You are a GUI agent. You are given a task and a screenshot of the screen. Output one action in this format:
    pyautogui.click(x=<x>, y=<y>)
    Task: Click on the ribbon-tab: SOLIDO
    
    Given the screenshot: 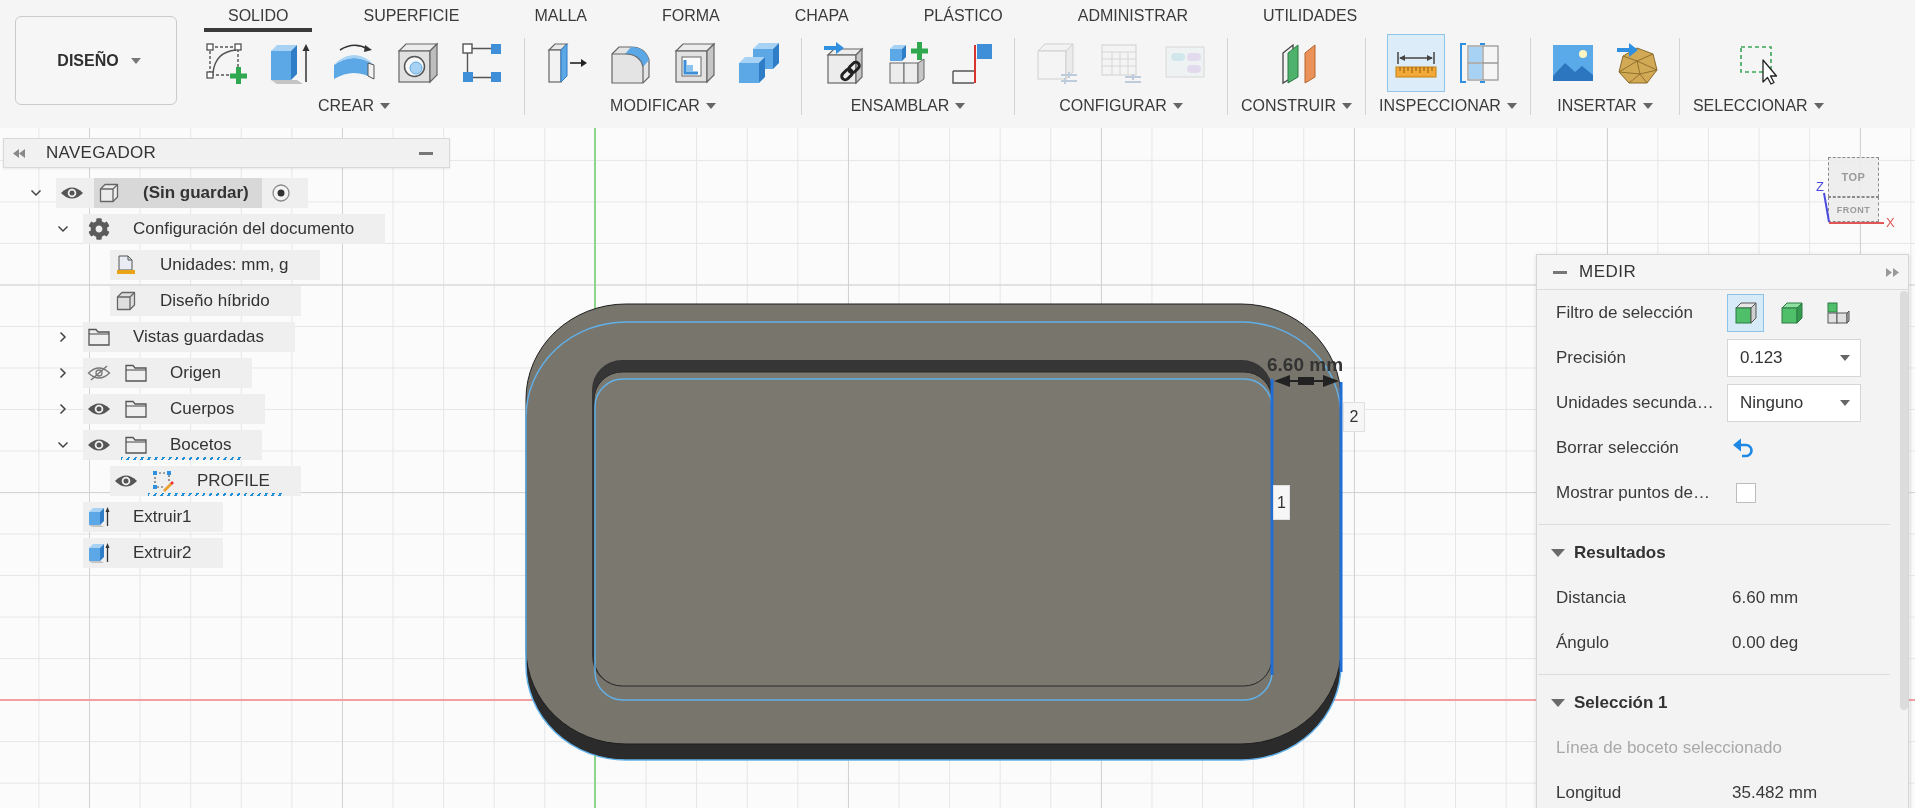 What is the action you would take?
    pyautogui.click(x=258, y=16)
    